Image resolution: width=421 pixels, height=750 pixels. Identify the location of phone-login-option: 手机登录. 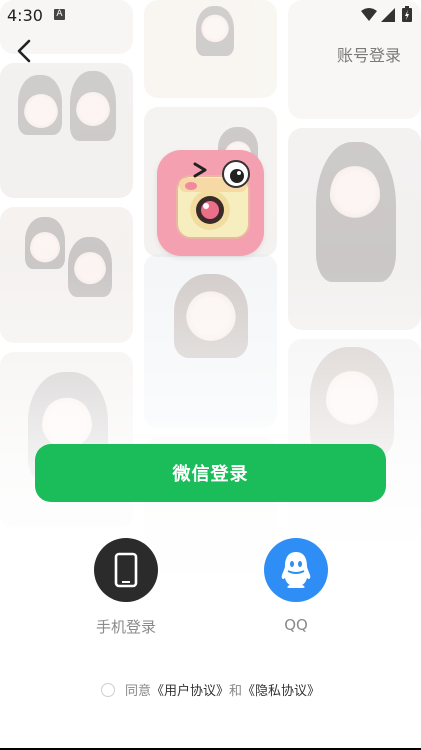
(126, 587).